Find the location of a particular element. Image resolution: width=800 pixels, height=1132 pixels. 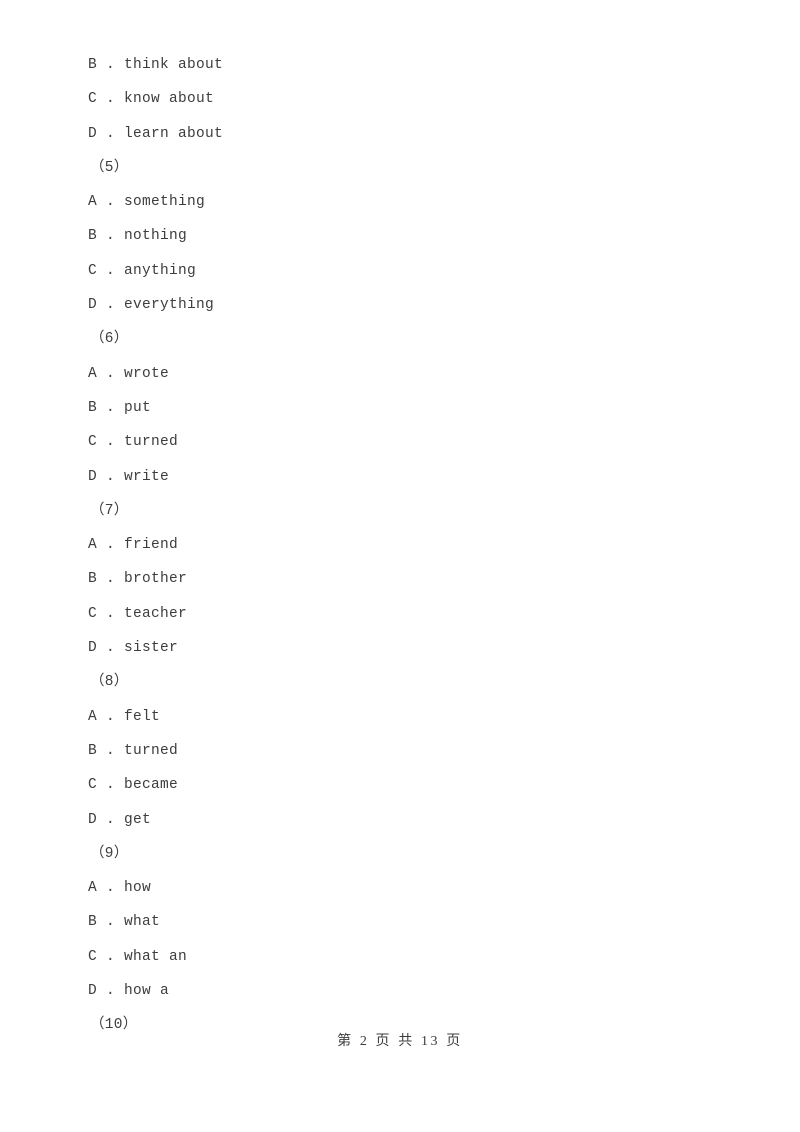

answer-option: A . something is located at coordinates (400, 202).